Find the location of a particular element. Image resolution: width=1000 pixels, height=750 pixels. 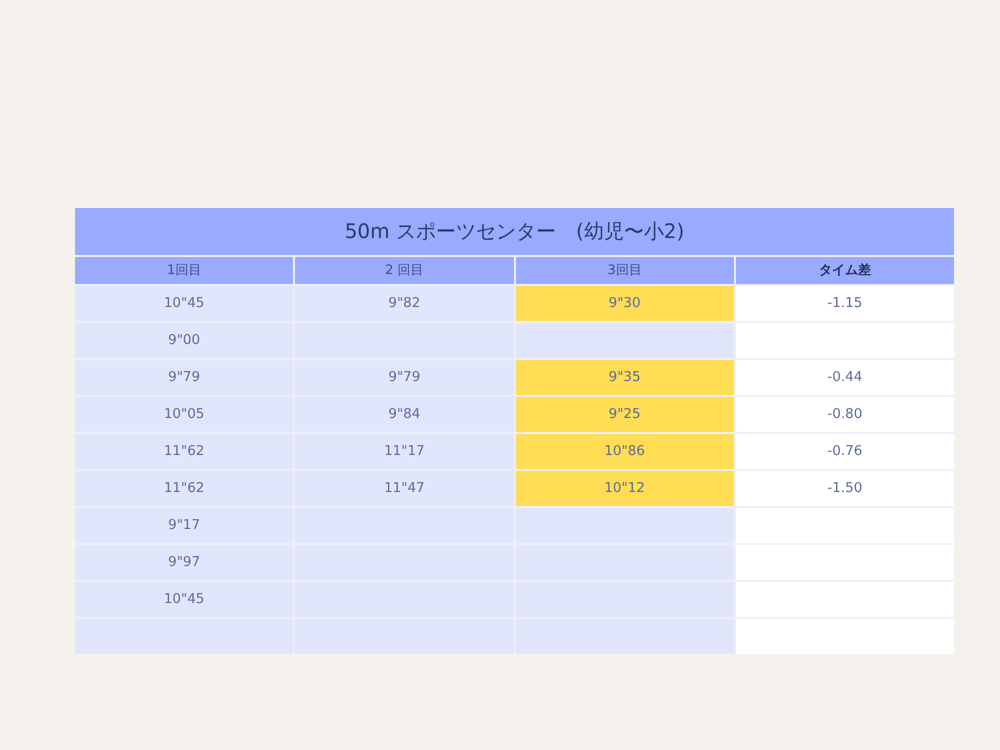

table-cell: -1.50 is located at coordinates (845, 488).